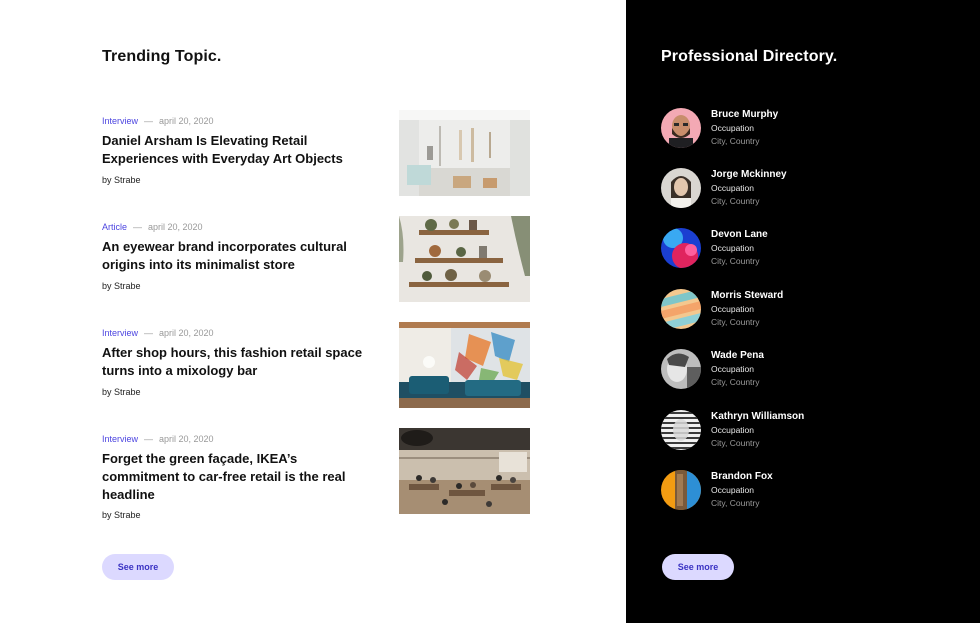 The image size is (980, 623). I want to click on bearded-man-avatar, so click(681, 128).